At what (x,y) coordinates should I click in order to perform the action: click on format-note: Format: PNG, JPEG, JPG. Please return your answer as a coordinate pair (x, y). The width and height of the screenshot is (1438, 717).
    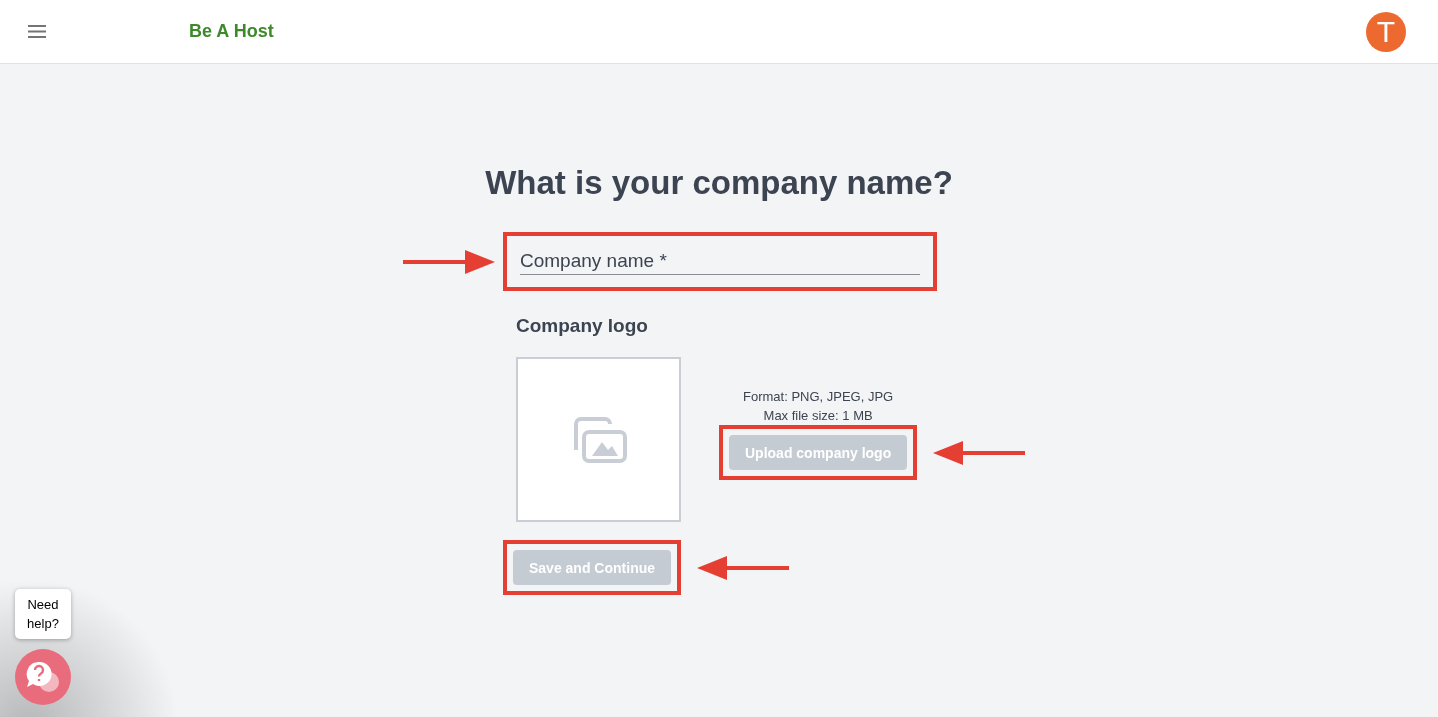
    Looking at the image, I should click on (818, 397).